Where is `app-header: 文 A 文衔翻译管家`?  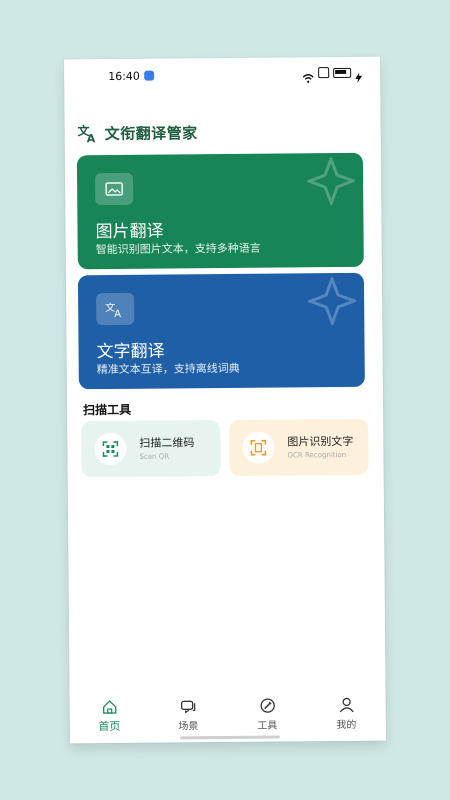
app-header: 文 A 文衔翻译管家 is located at coordinates (137, 132).